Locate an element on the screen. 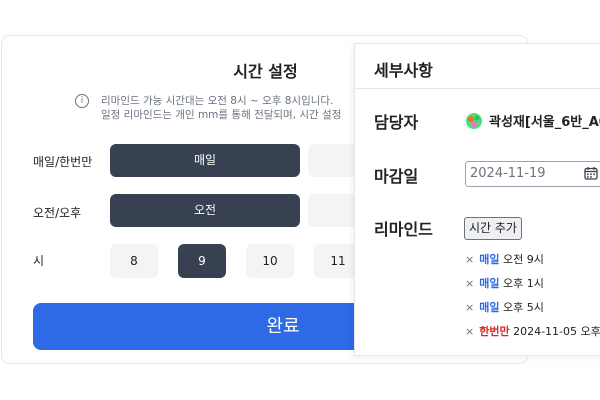 This screenshot has height=400, width=600. repeat-label: 매일/한번만 is located at coordinates (63, 162).